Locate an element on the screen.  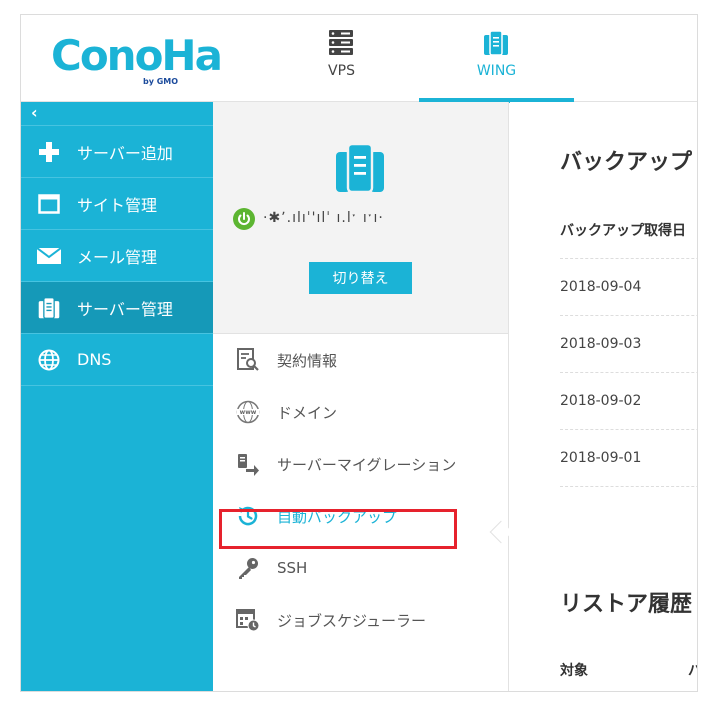
sidebar-item-label: サイト管理 is located at coordinates (117, 205).